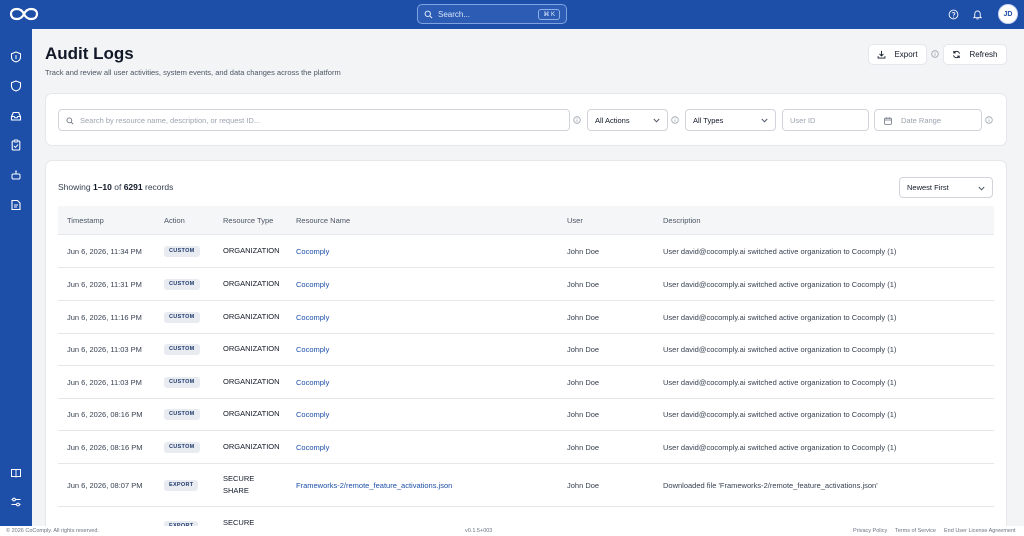  I want to click on top-bar: Search... ⌘ K JD, so click(512, 14).